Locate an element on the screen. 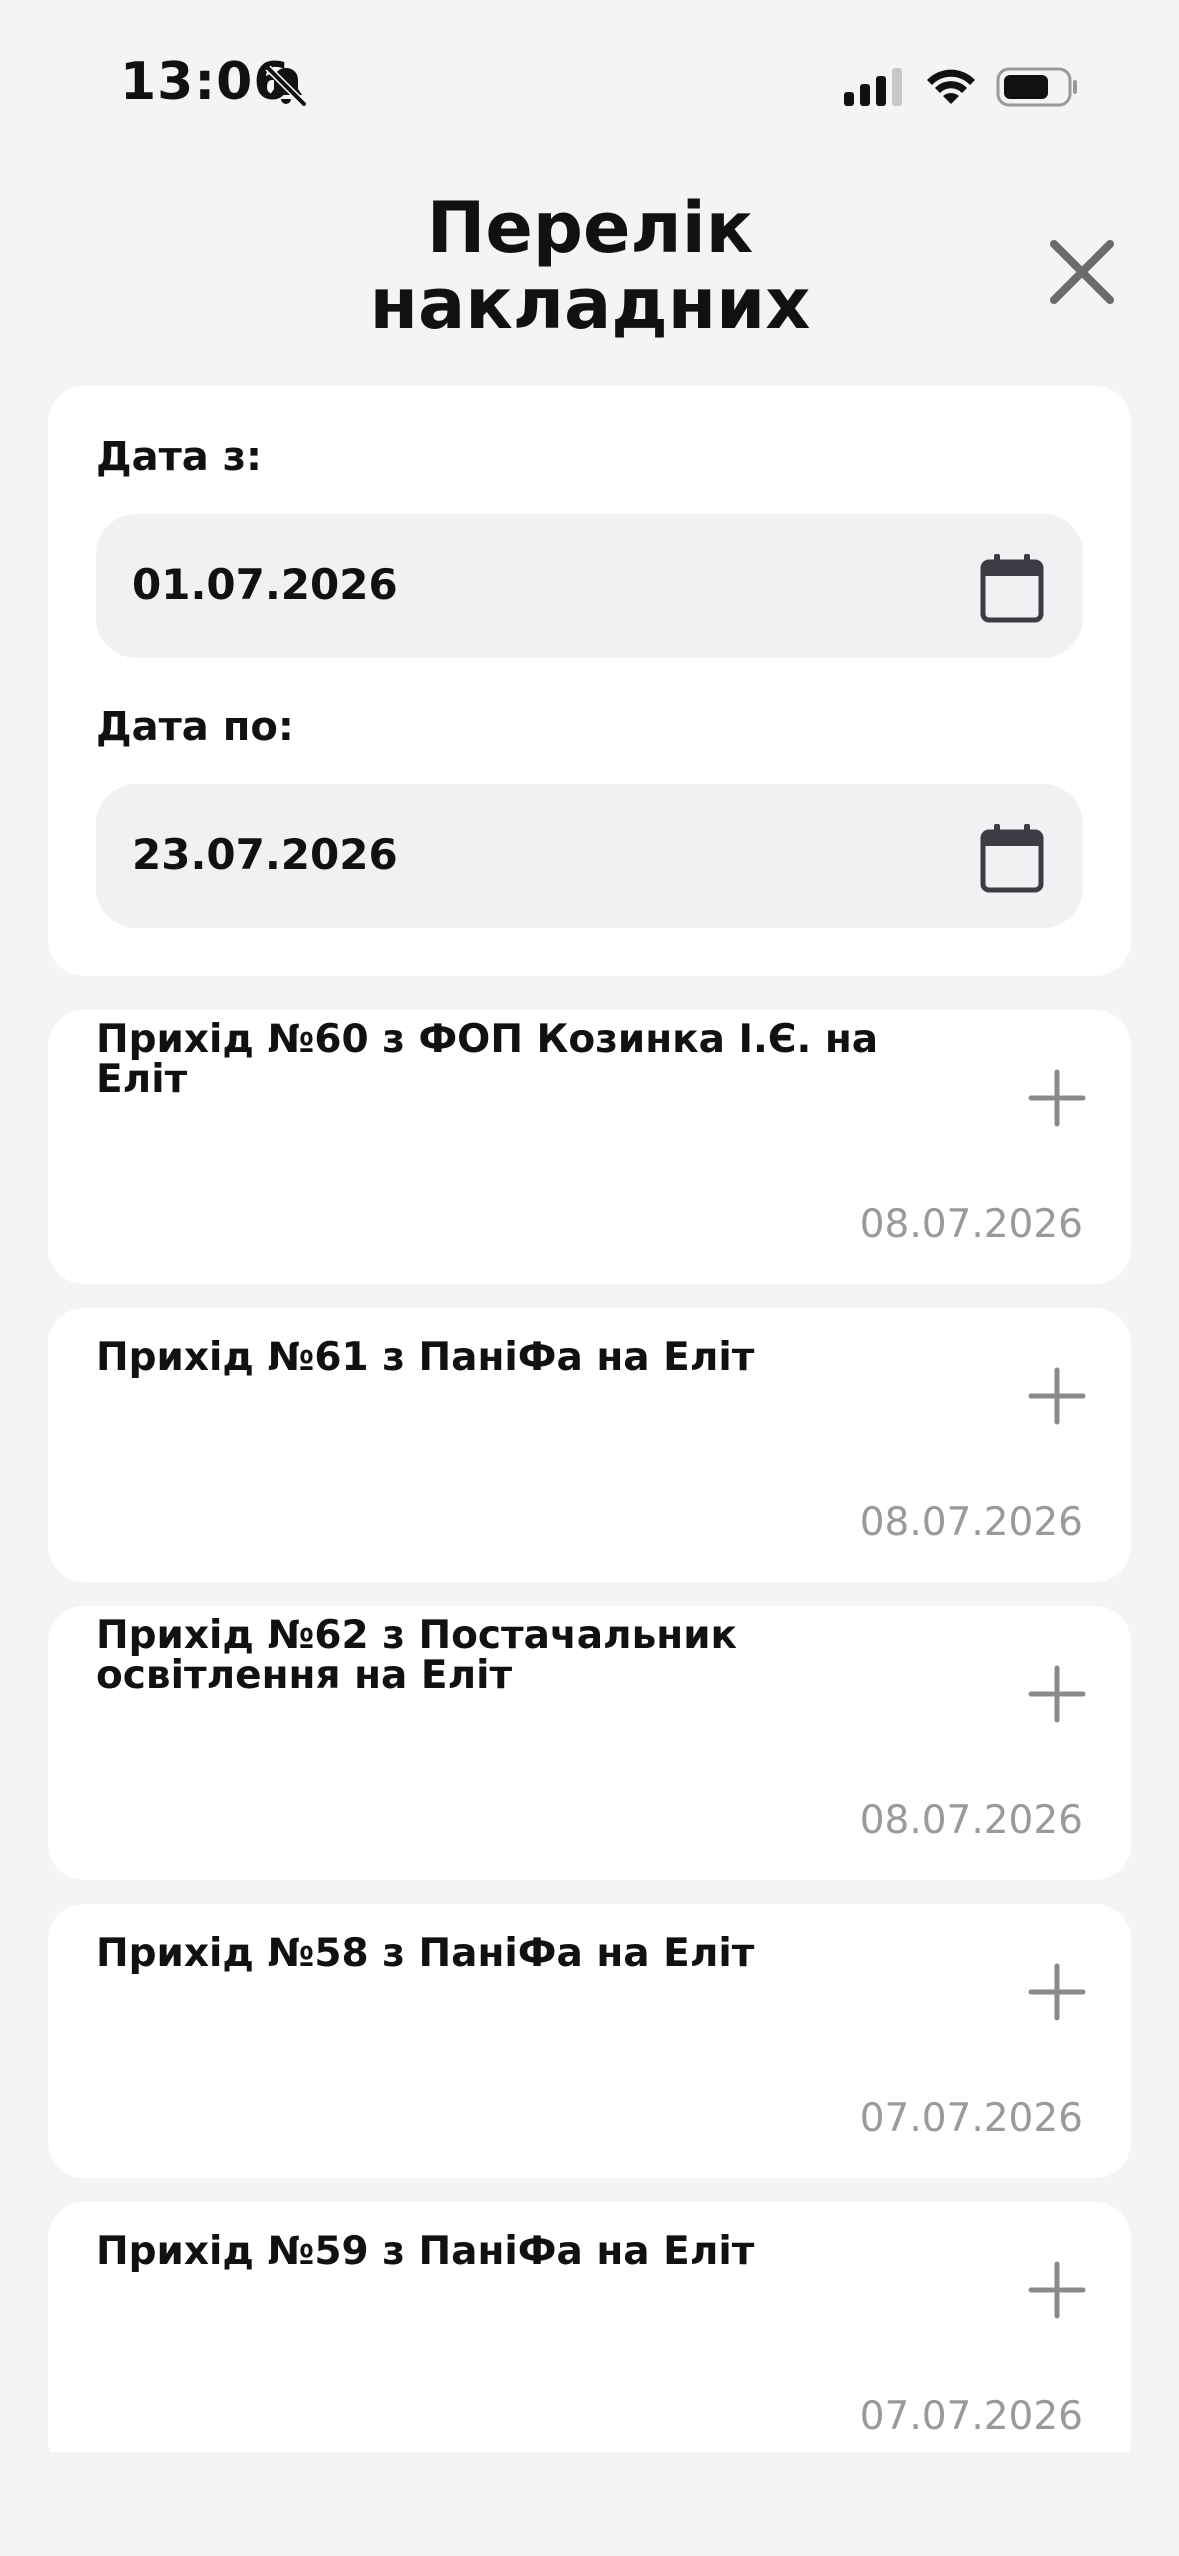 The width and height of the screenshot is (1179, 2556). invoice-card: Прихід №61 з ПаніФа на Еліт 08.07.2026 is located at coordinates (589, 1445).